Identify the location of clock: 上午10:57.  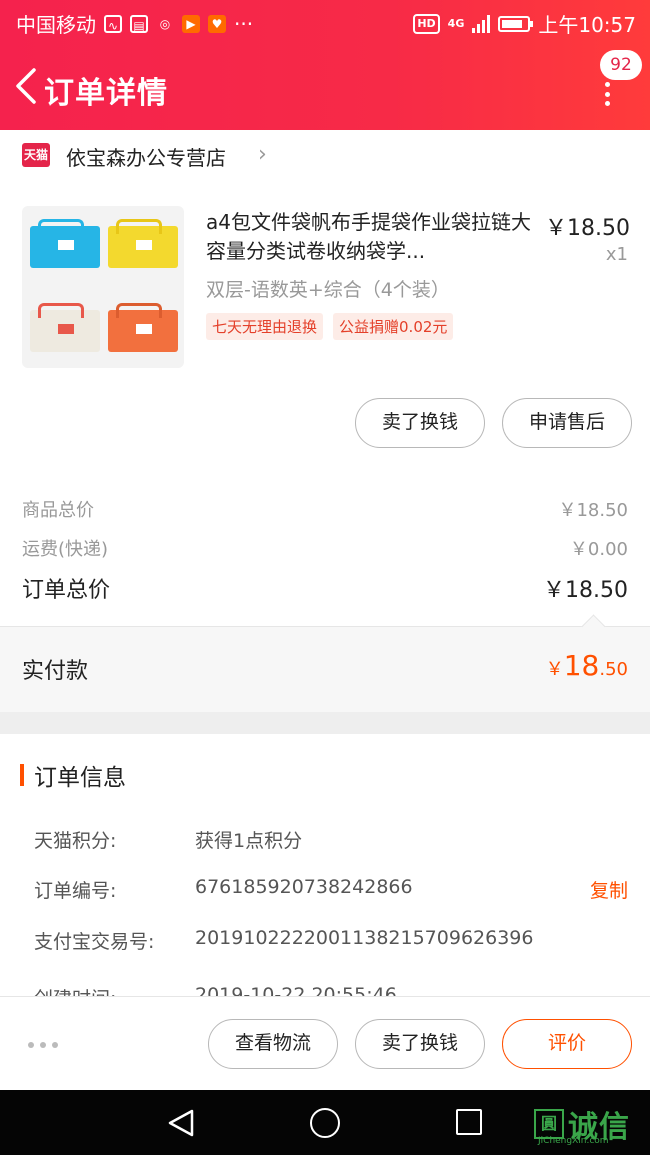
(587, 25).